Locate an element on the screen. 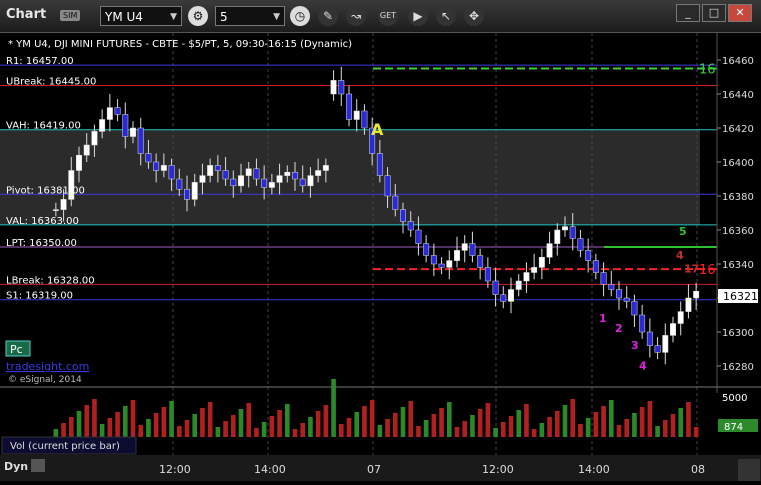 Image resolution: width=761 pixels, height=485 pixels. close-button: ✕ is located at coordinates (740, 13).